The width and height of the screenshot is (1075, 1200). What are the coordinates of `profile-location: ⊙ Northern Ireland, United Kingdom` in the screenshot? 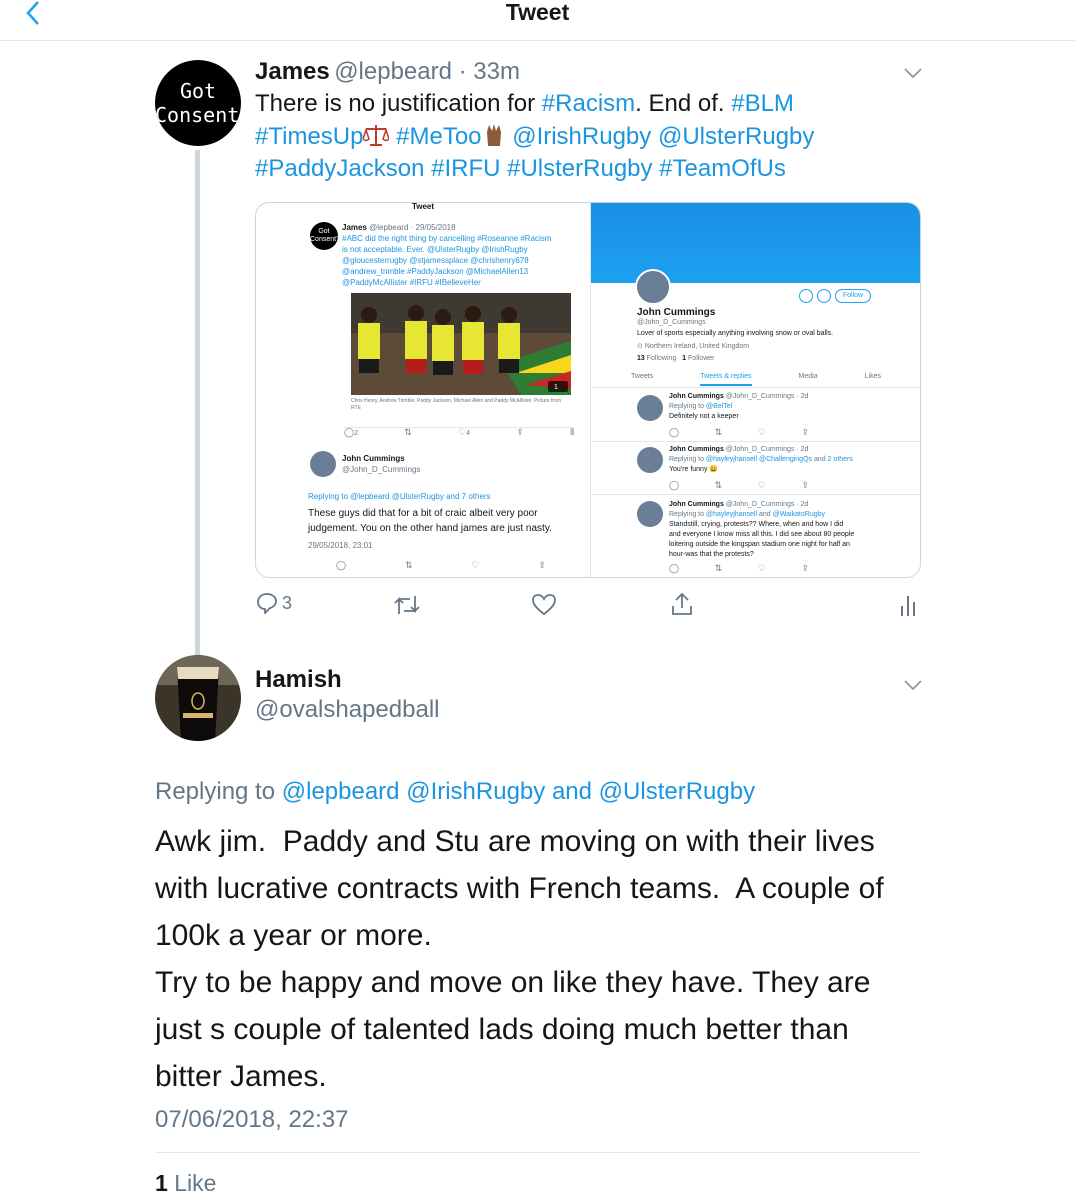 It's located at (693, 346).